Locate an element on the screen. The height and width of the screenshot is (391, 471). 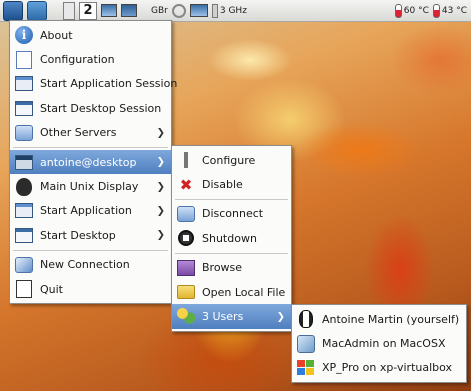
menu-item-open-local-file: Open Local File is located at coordinates (231, 292).